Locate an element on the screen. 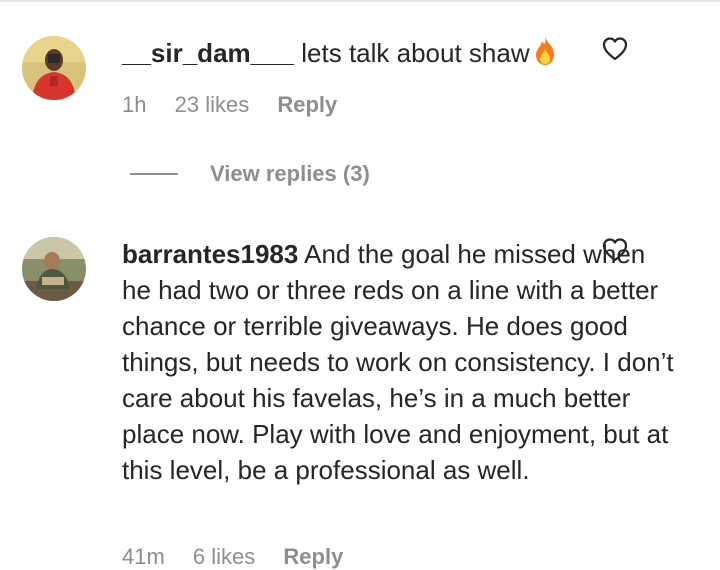 The width and height of the screenshot is (720, 570). comment-meta: 1h 23 likes Reply is located at coordinates (229, 105).